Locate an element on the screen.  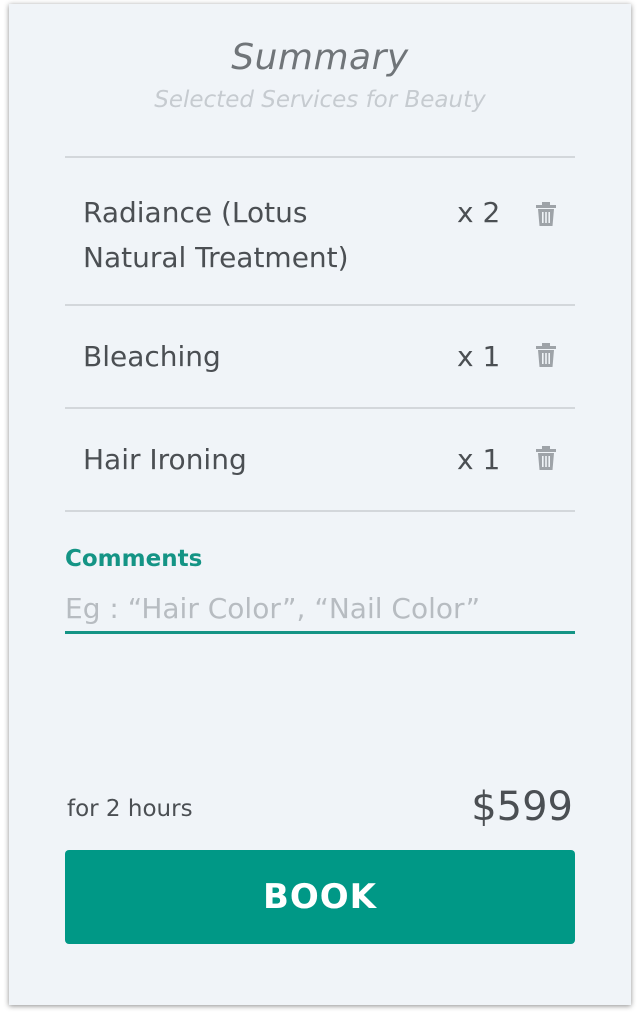
summary-header: Summary Selected Services for Beauty is located at coordinates (320, 75).